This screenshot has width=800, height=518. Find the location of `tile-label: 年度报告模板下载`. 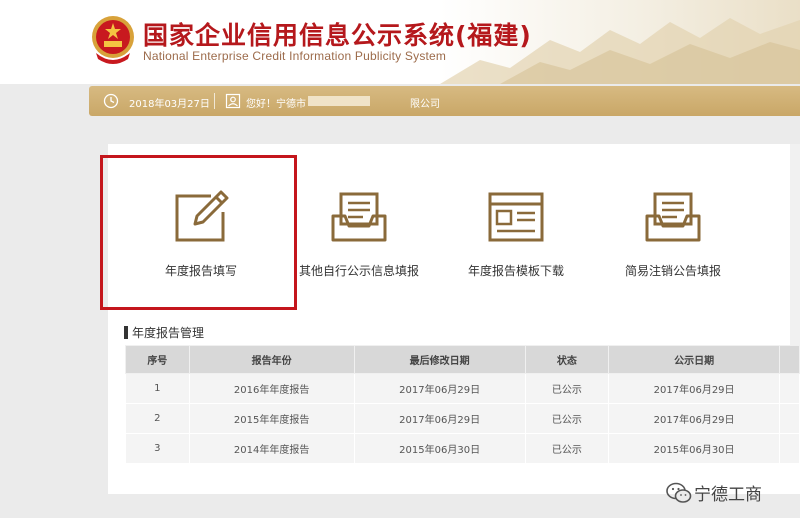

tile-label: 年度报告模板下载 is located at coordinates (515, 271).